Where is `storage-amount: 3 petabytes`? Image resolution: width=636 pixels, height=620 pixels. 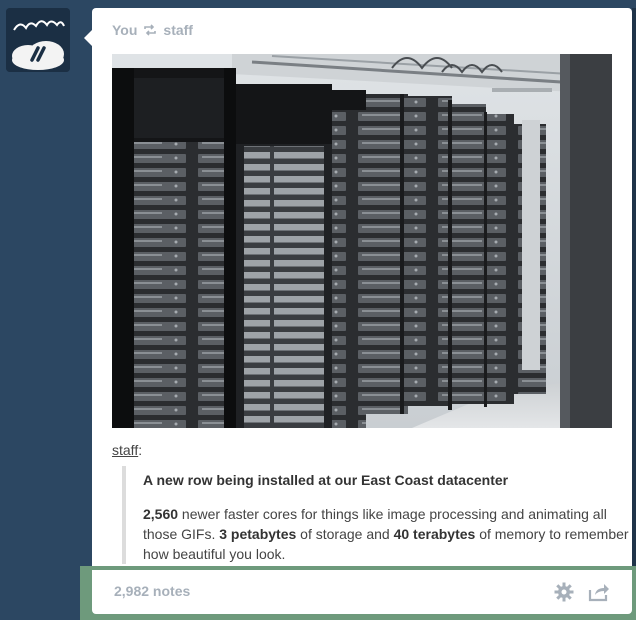
storage-amount: 3 petabytes is located at coordinates (258, 534).